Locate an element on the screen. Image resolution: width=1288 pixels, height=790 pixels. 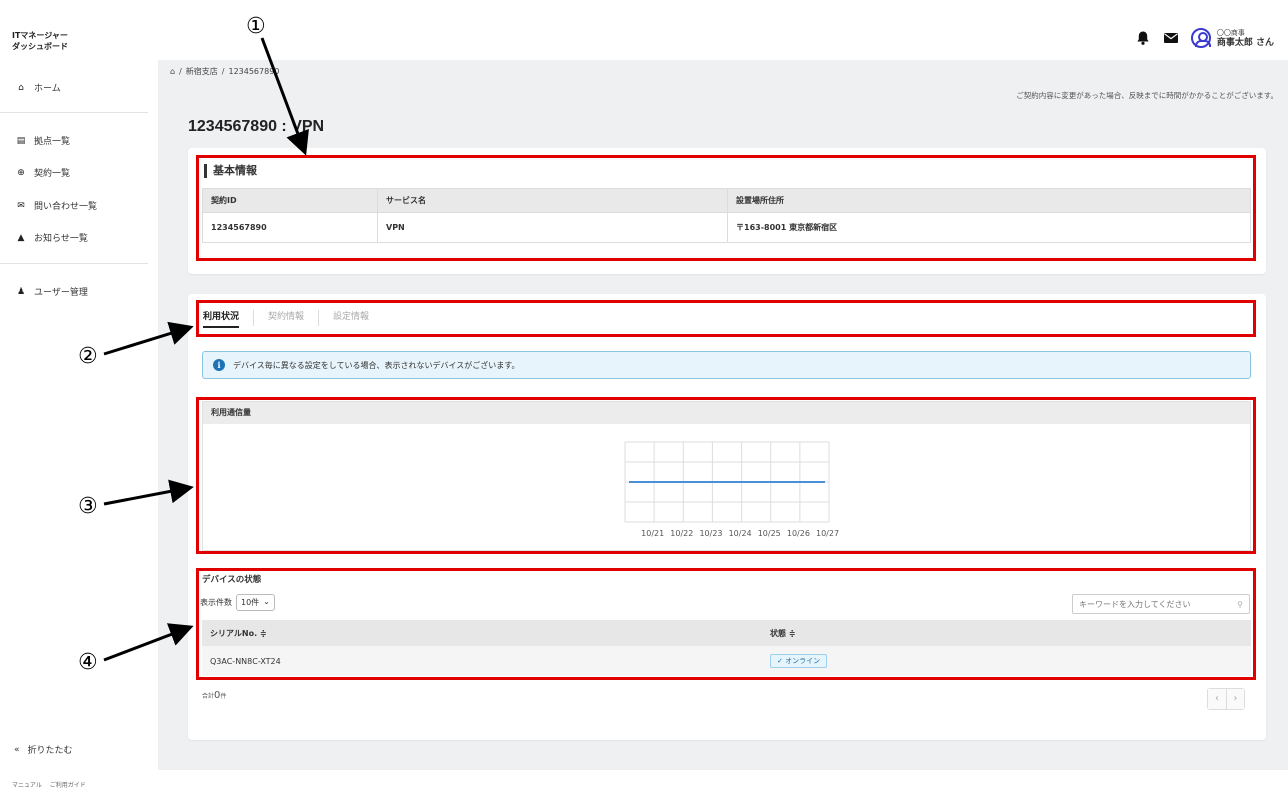
sidebar-item-home: ⌂ ホーム is located at coordinates (38, 88).